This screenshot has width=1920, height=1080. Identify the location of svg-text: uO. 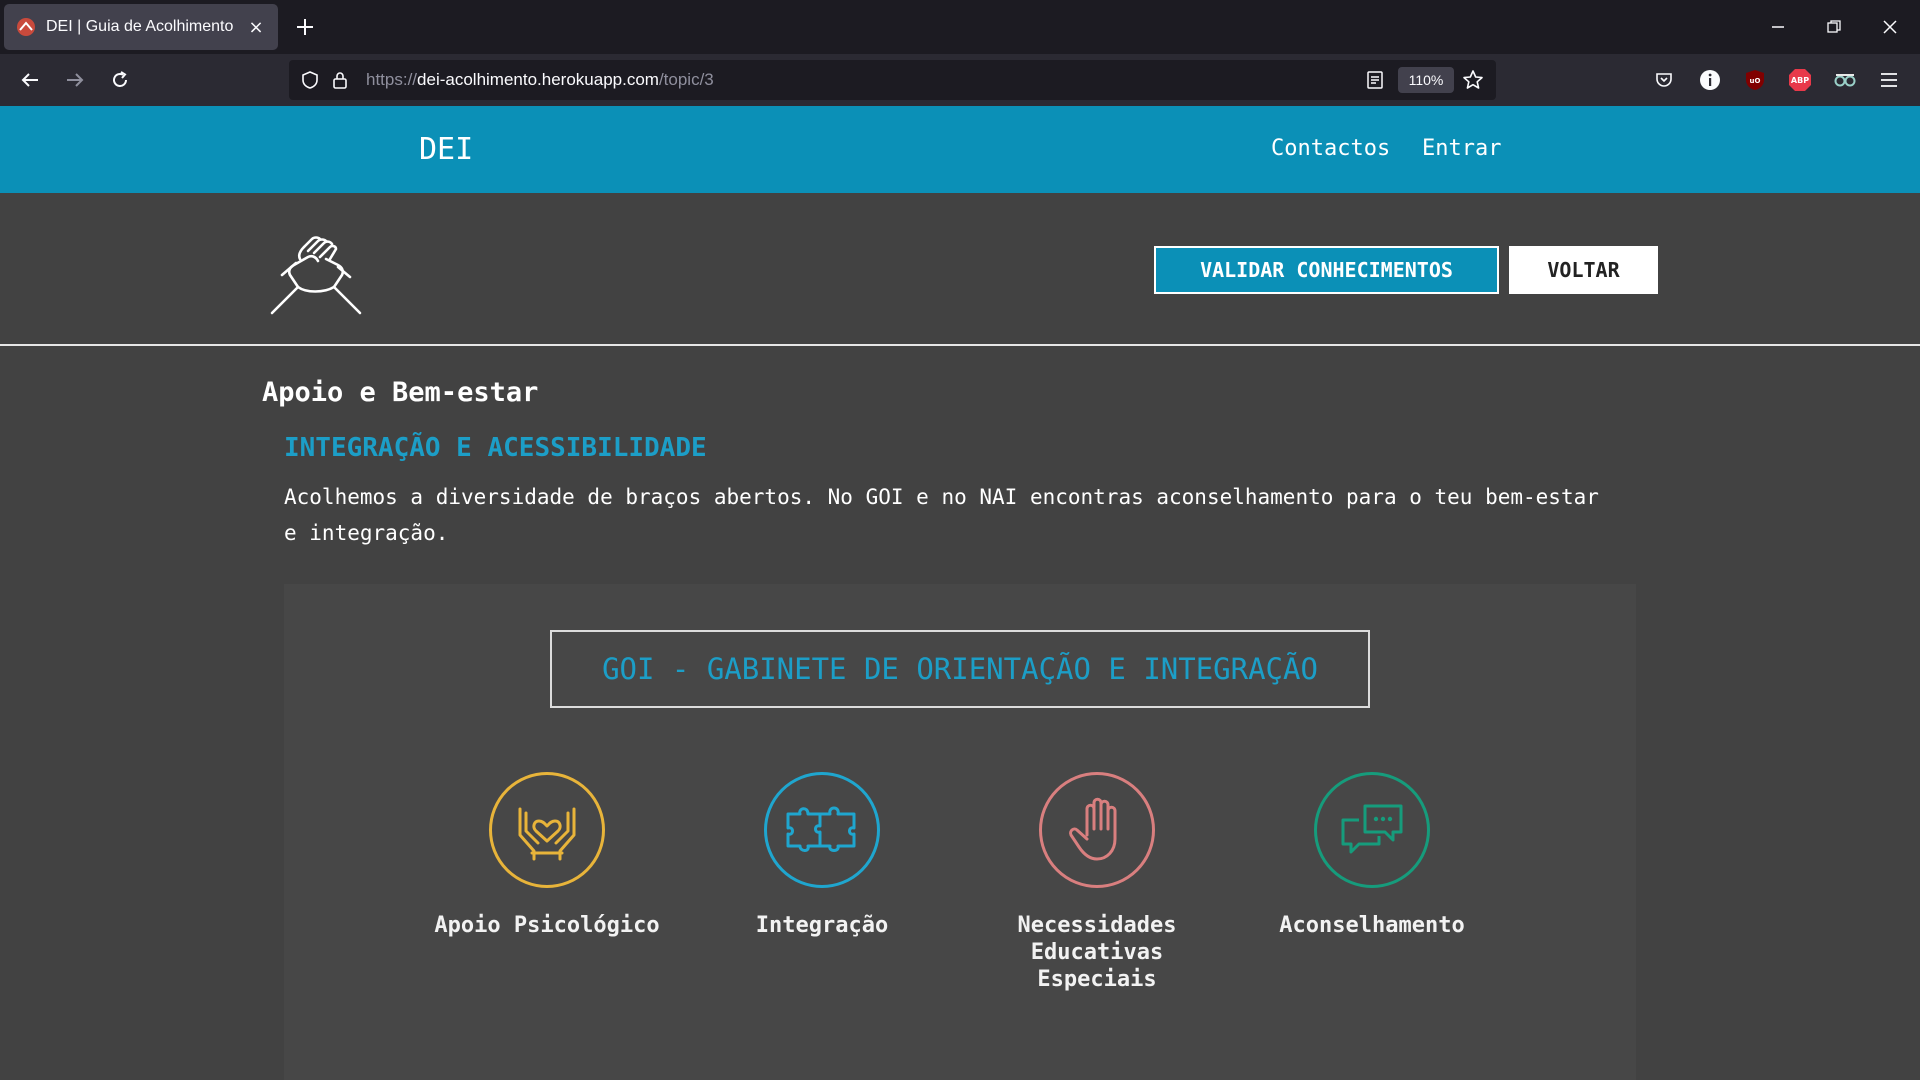
(1755, 81).